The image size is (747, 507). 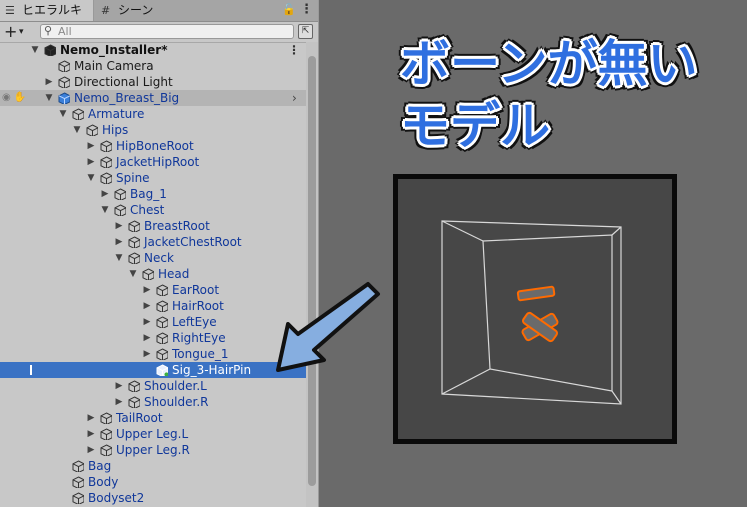 I want to click on tab-scene-label: シーン, so click(x=136, y=10).